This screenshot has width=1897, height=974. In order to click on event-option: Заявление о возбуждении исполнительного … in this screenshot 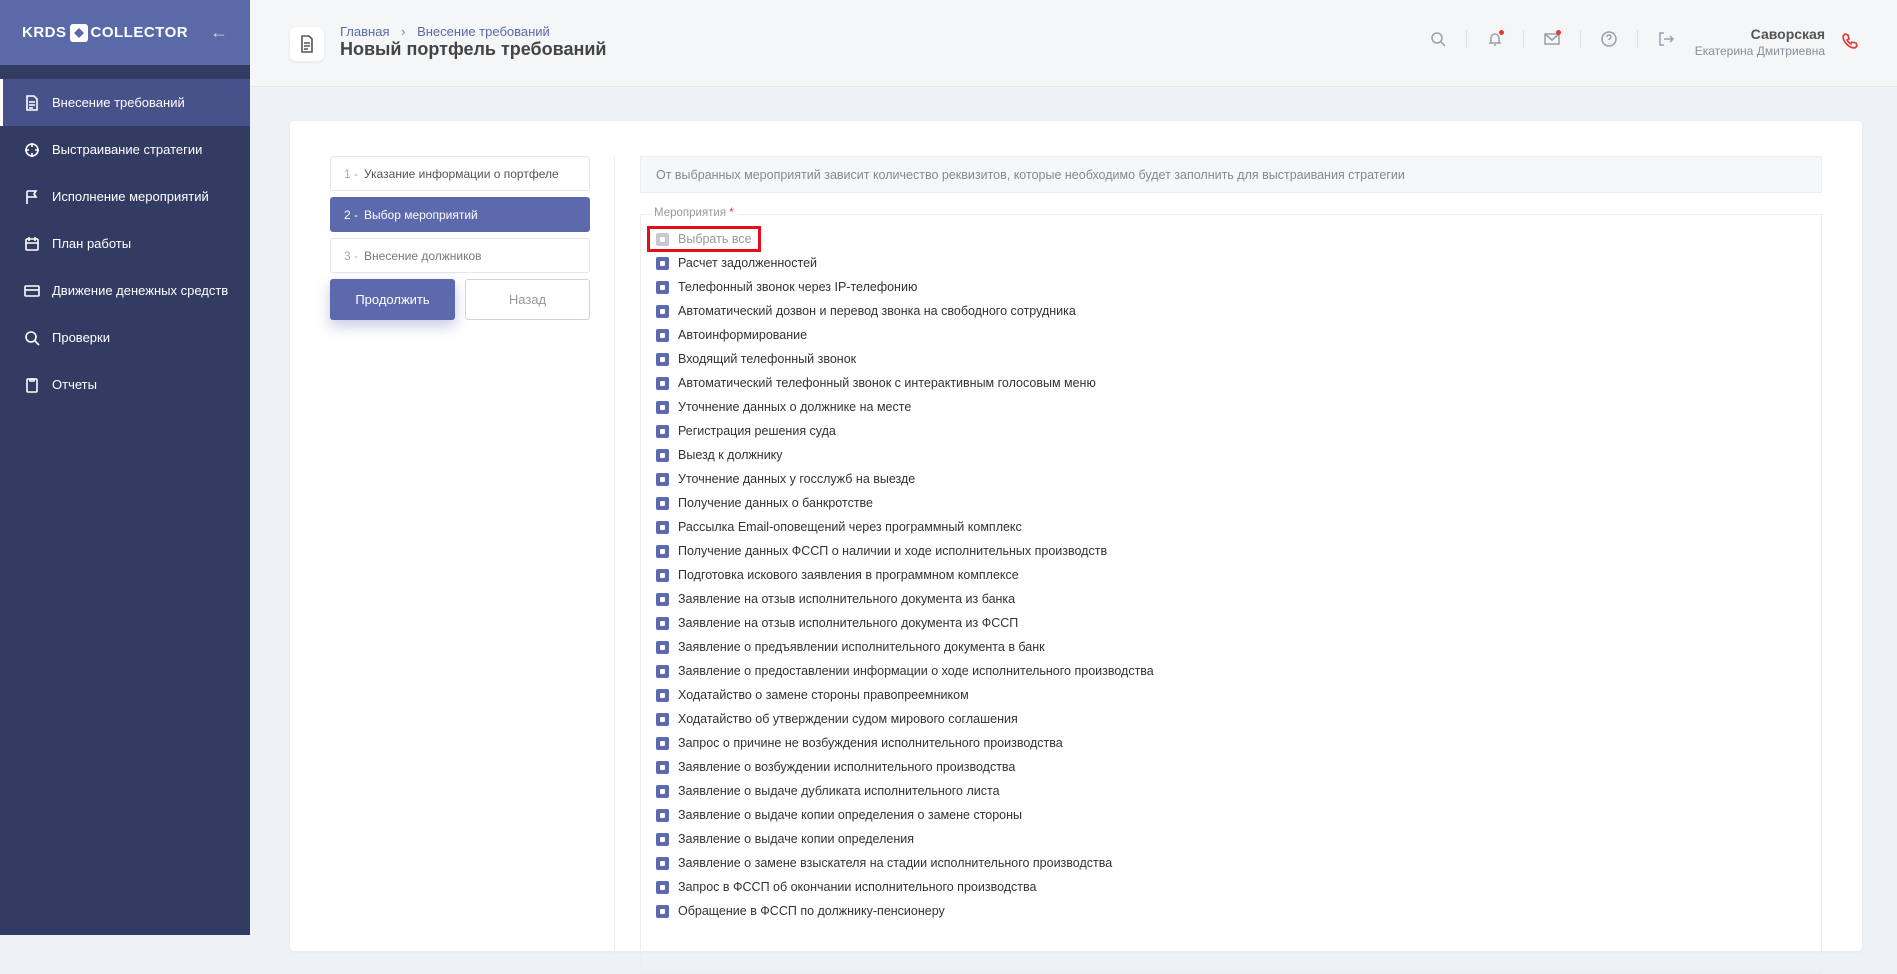, I will do `click(1238, 767)`.